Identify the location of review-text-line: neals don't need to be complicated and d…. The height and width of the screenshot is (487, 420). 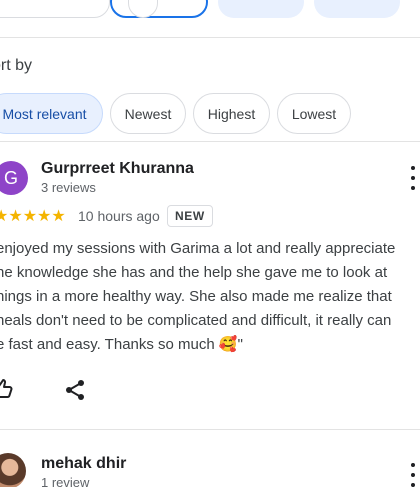
(196, 320).